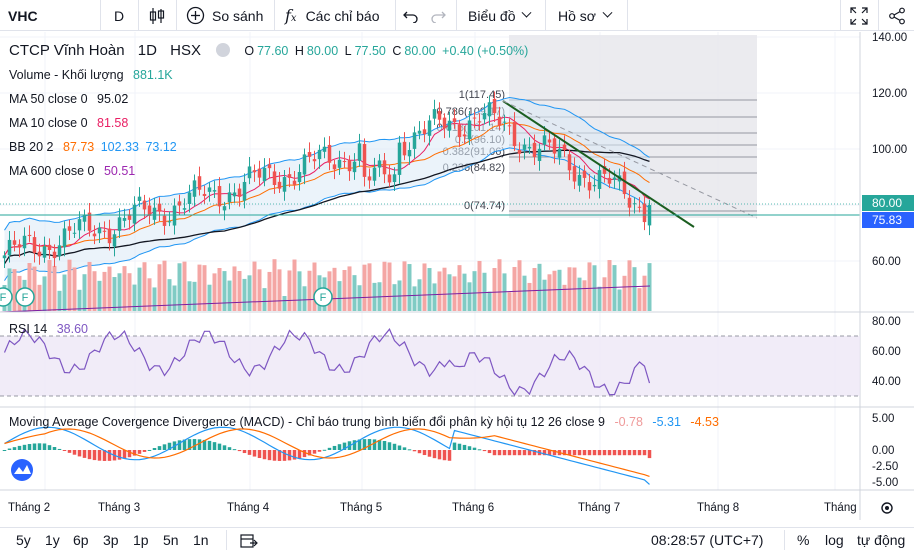 Image resolution: width=914 pixels, height=552 pixels. I want to click on chart-type-label: Biểu đồ, so click(492, 15).